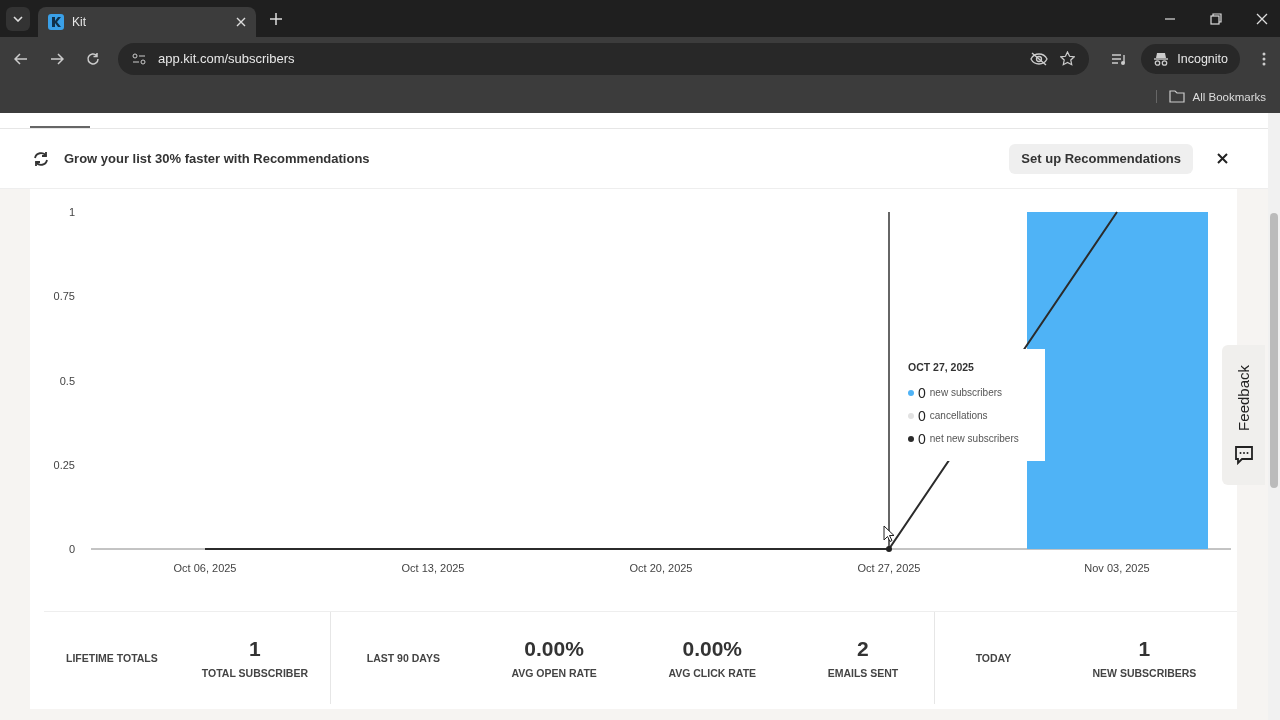 The width and height of the screenshot is (1280, 720). Describe the element at coordinates (205, 568) in the screenshot. I see `axis-label: Oct 06, 2025` at that location.